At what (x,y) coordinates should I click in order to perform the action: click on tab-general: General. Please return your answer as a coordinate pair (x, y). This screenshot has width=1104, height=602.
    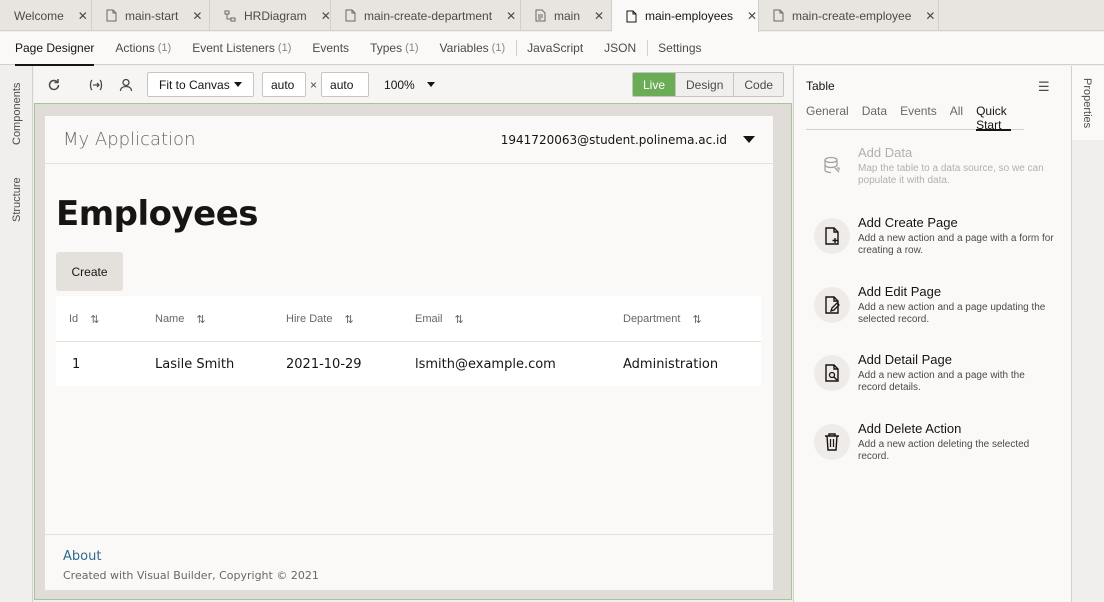
    Looking at the image, I should click on (827, 117).